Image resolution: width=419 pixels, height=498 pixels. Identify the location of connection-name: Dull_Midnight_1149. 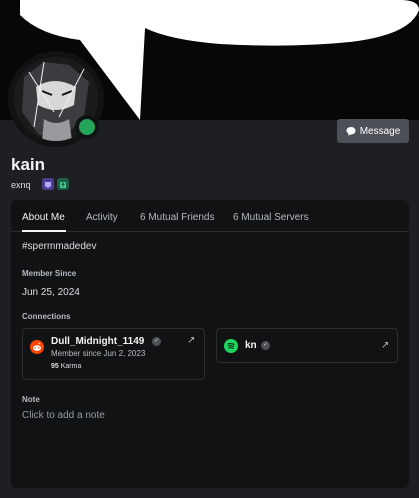
(98, 341).